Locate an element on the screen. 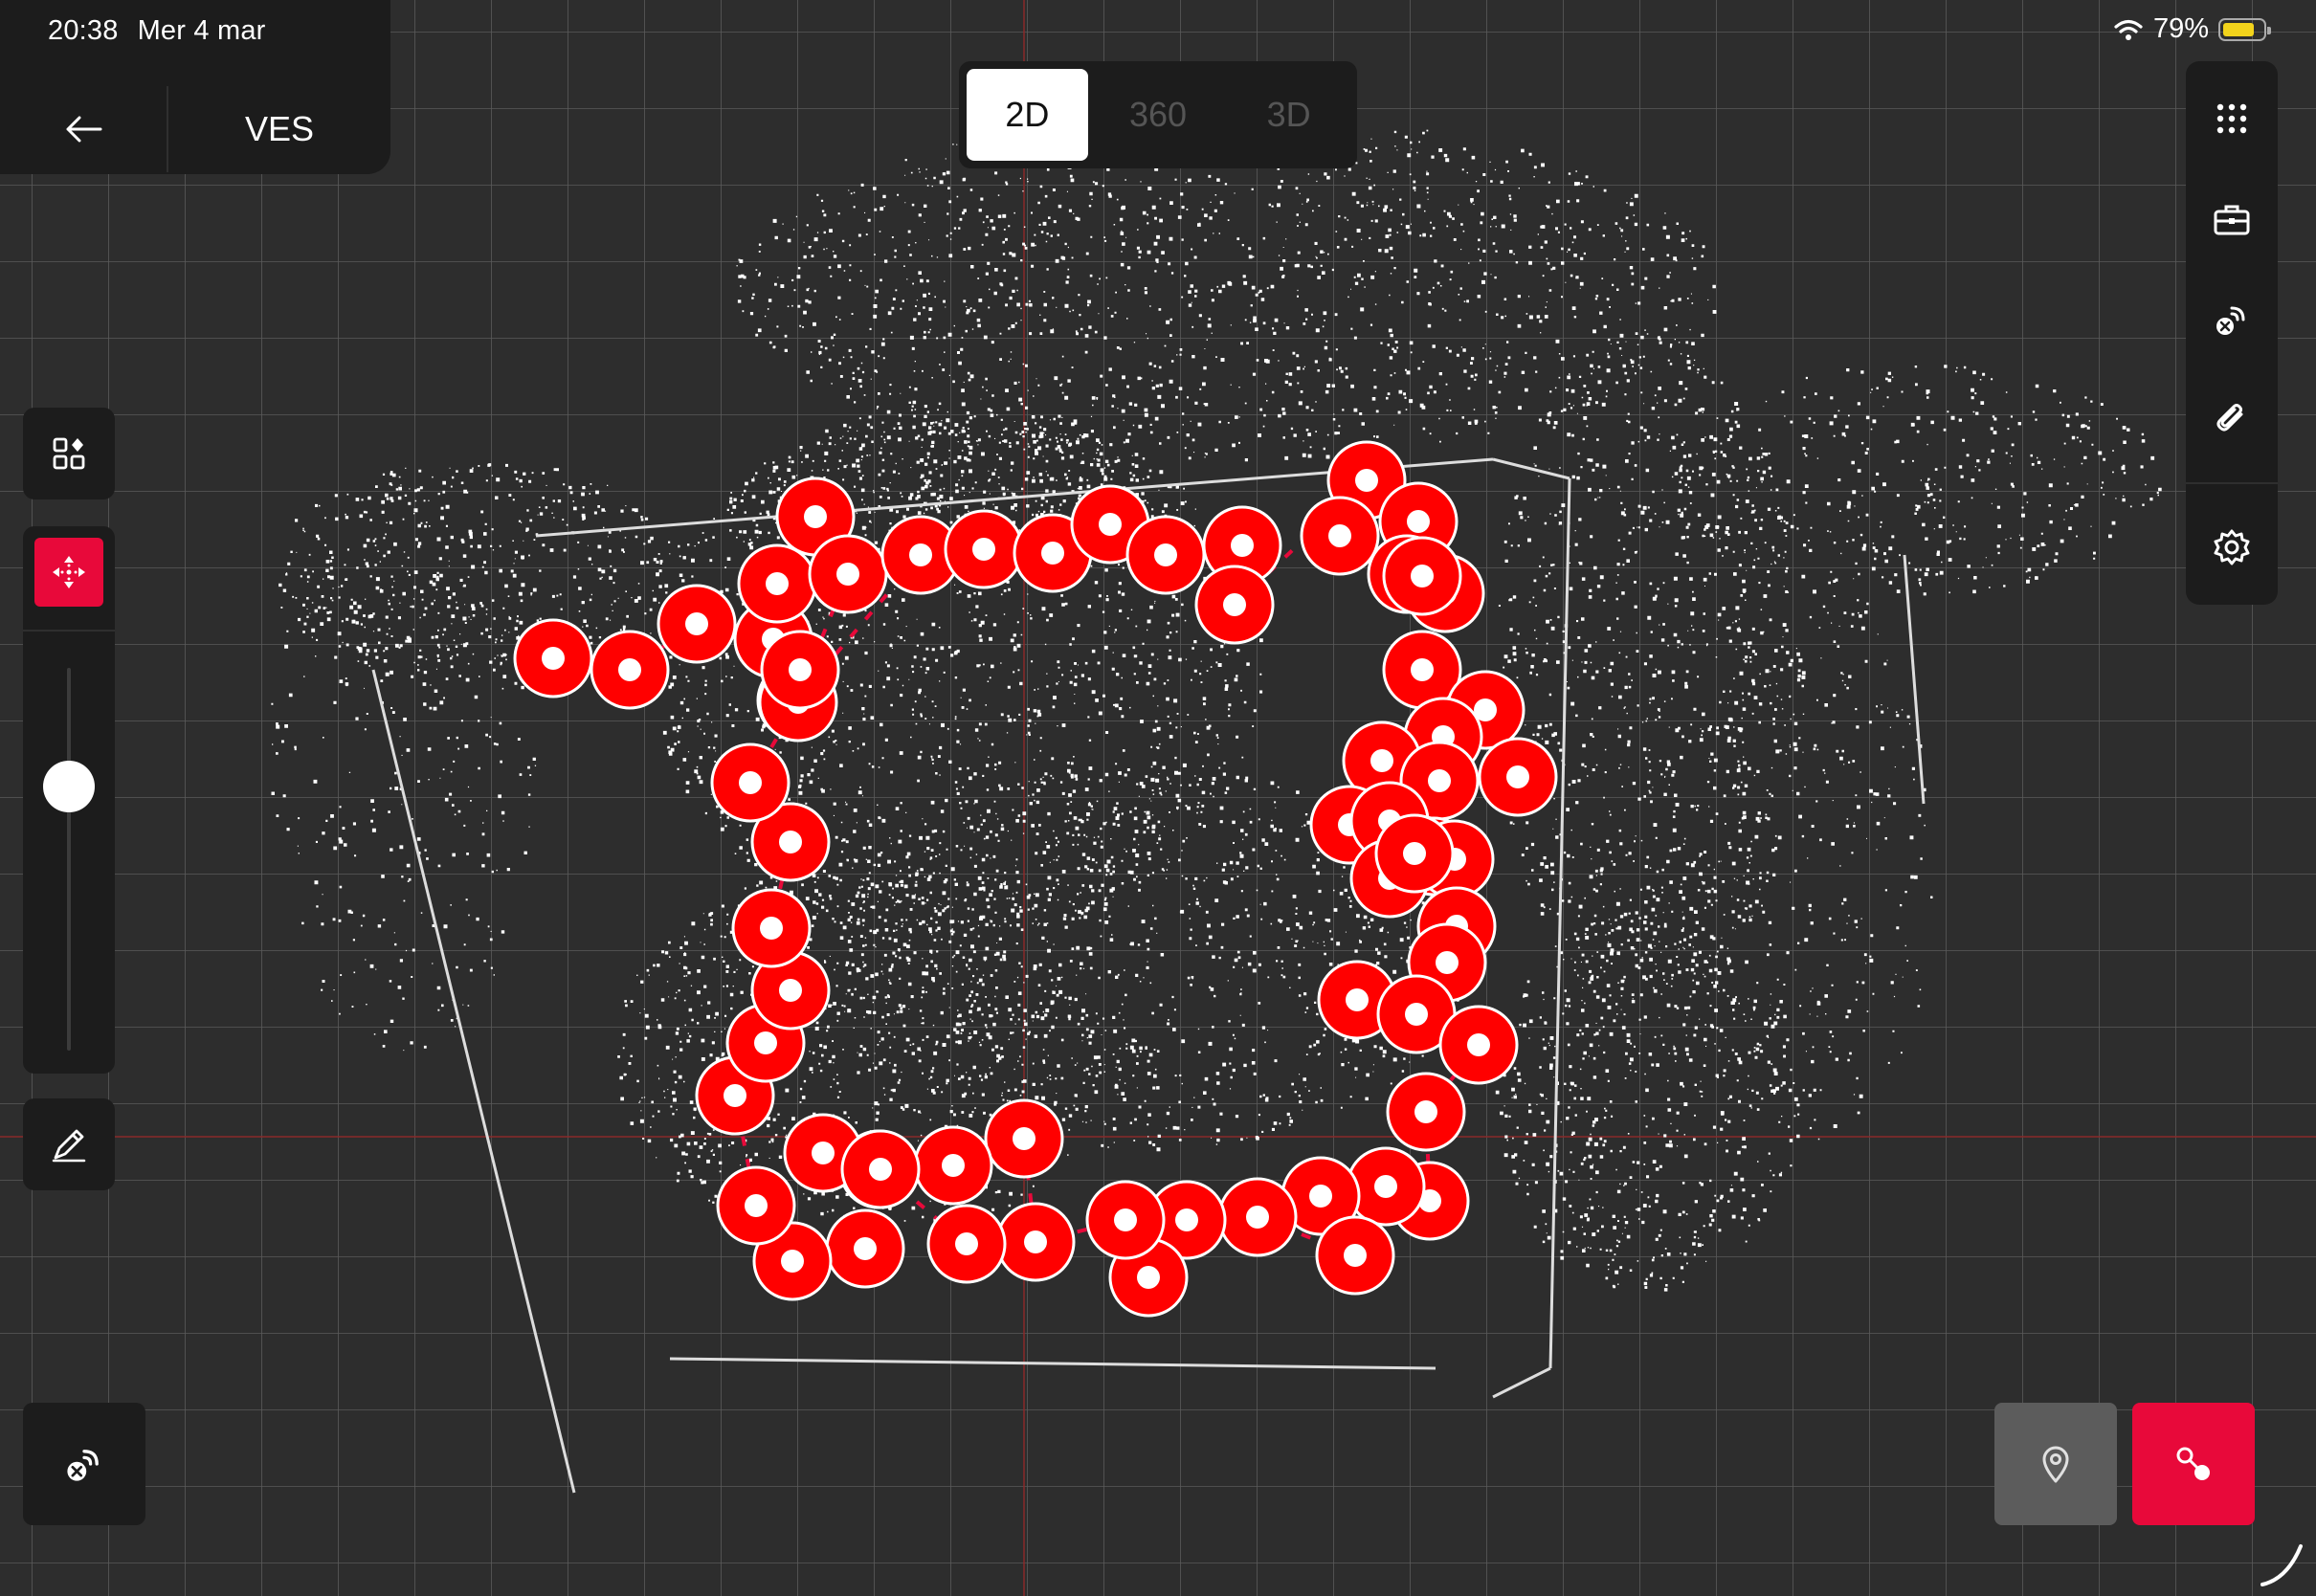 This screenshot has width=2316, height=1596. scanner-connect-button is located at coordinates (84, 1464).